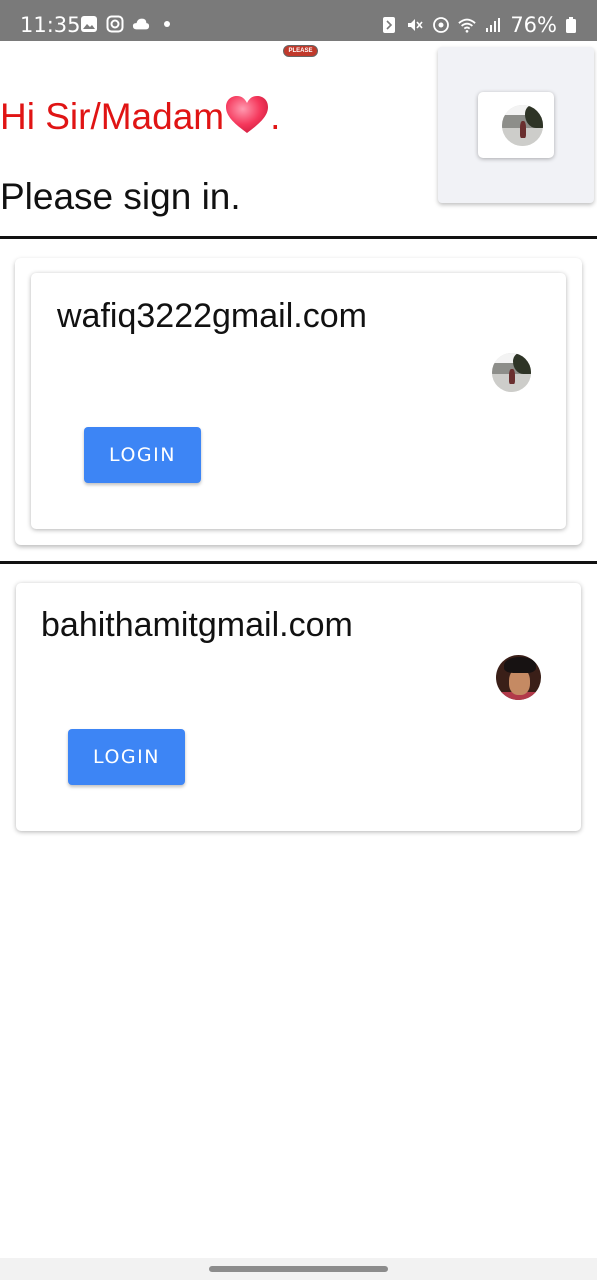 The height and width of the screenshot is (1280, 597). Describe the element at coordinates (128, 24) in the screenshot. I see `notification-icons` at that location.